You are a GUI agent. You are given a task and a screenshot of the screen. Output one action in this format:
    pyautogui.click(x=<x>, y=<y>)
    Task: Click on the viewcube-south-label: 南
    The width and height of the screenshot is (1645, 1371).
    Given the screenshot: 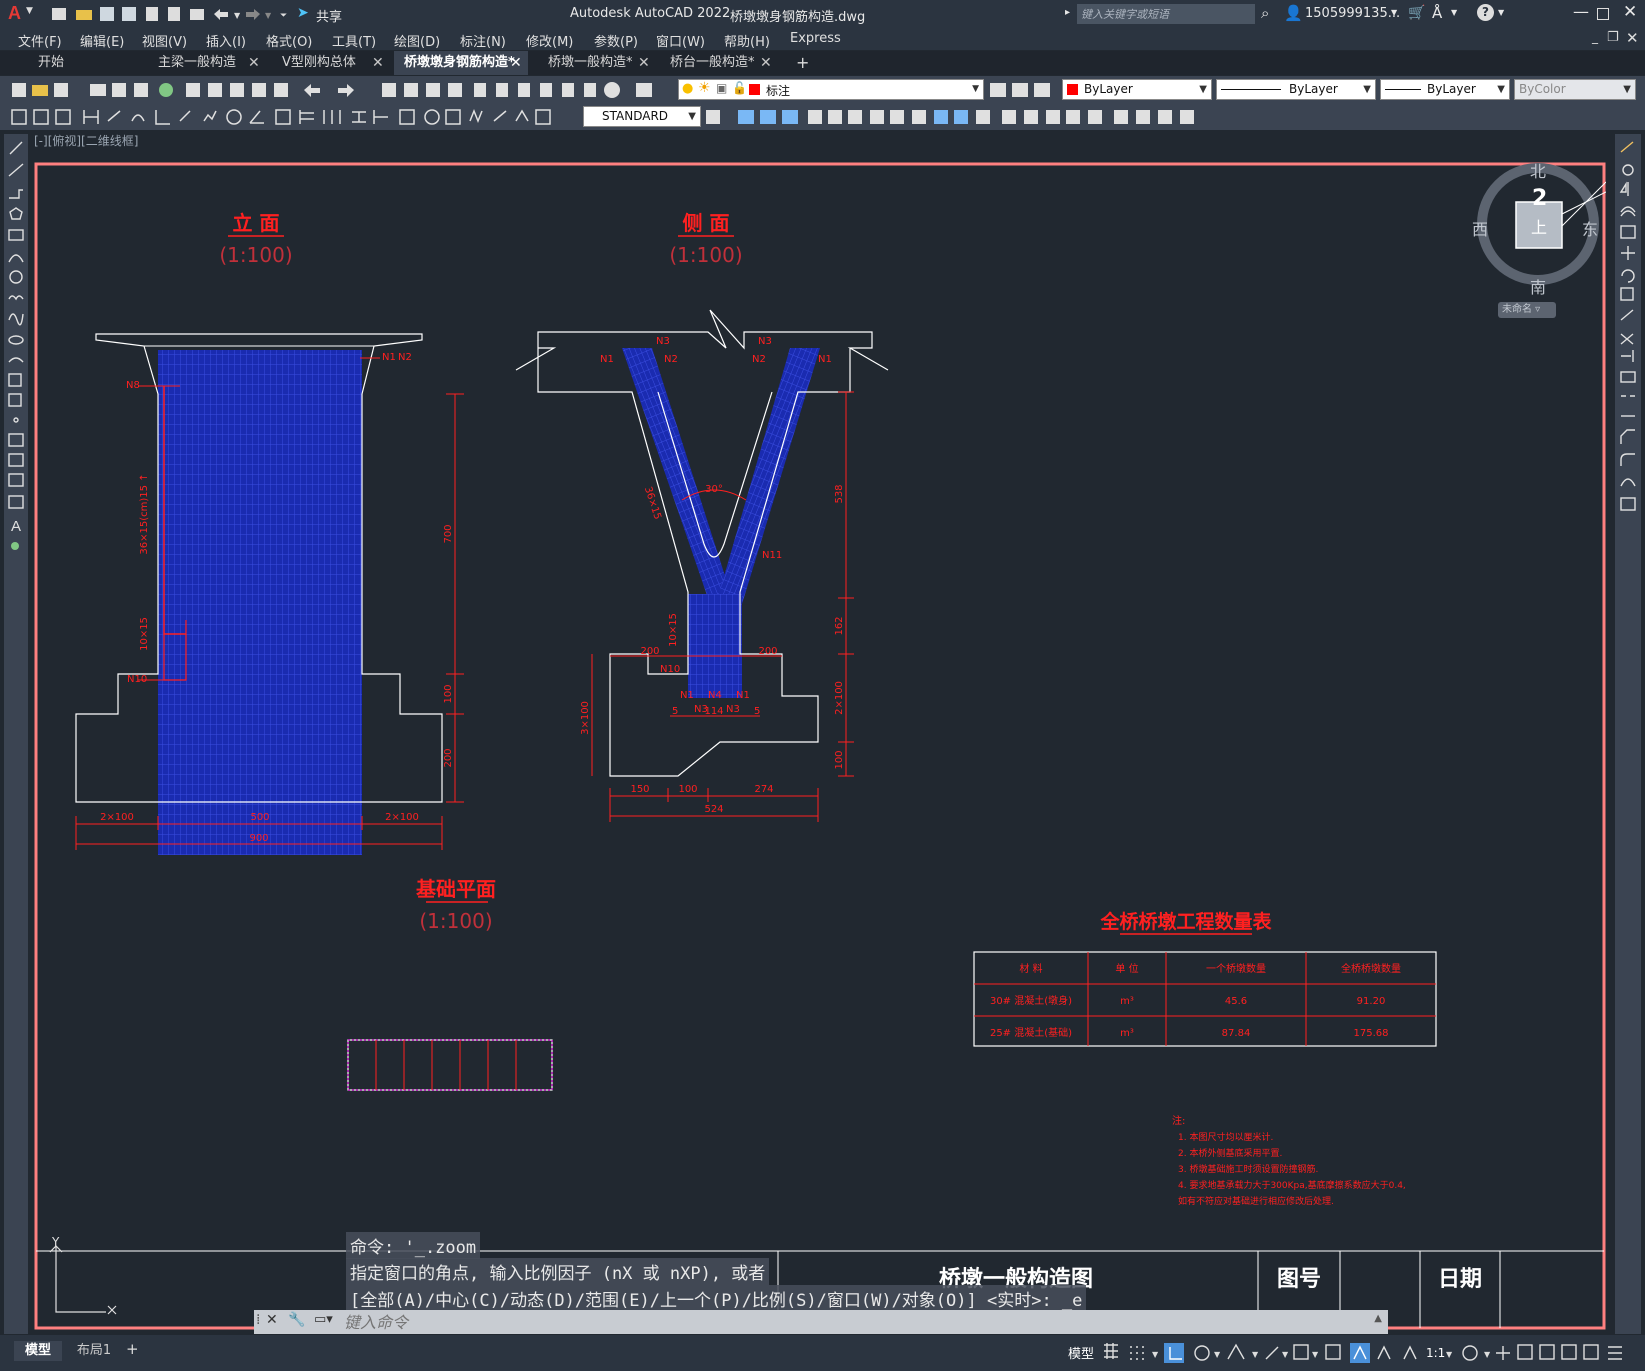 What is the action you would take?
    pyautogui.click(x=1538, y=286)
    